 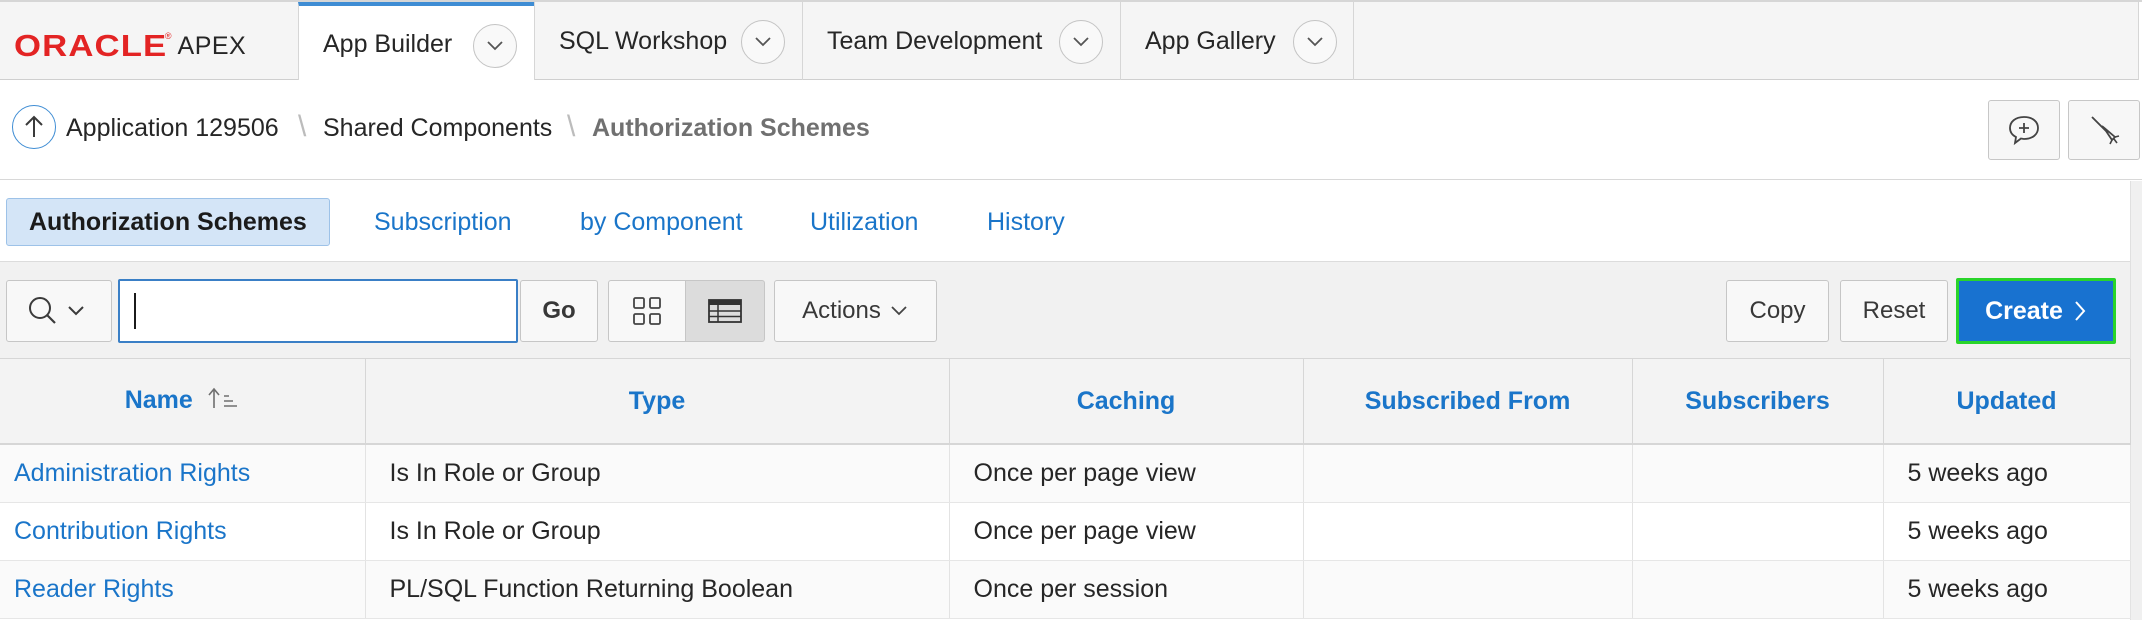 What do you see at coordinates (183, 589) in the screenshot?
I see `scheme-name-link: Reader Rights` at bounding box center [183, 589].